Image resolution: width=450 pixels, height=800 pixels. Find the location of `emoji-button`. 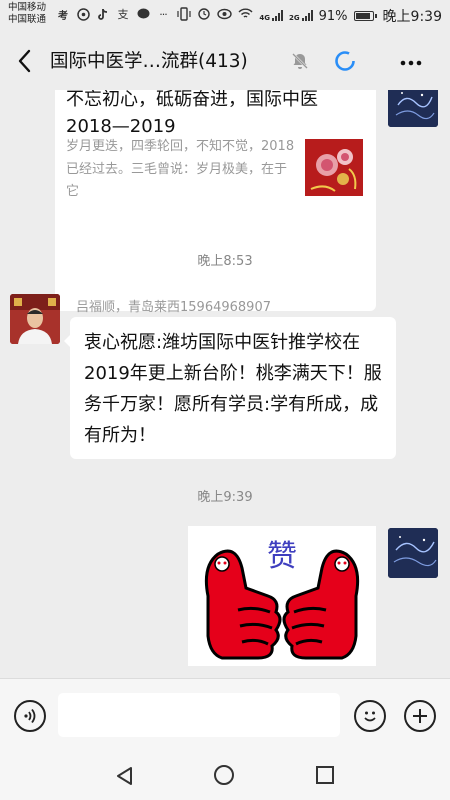

emoji-button is located at coordinates (370, 716).